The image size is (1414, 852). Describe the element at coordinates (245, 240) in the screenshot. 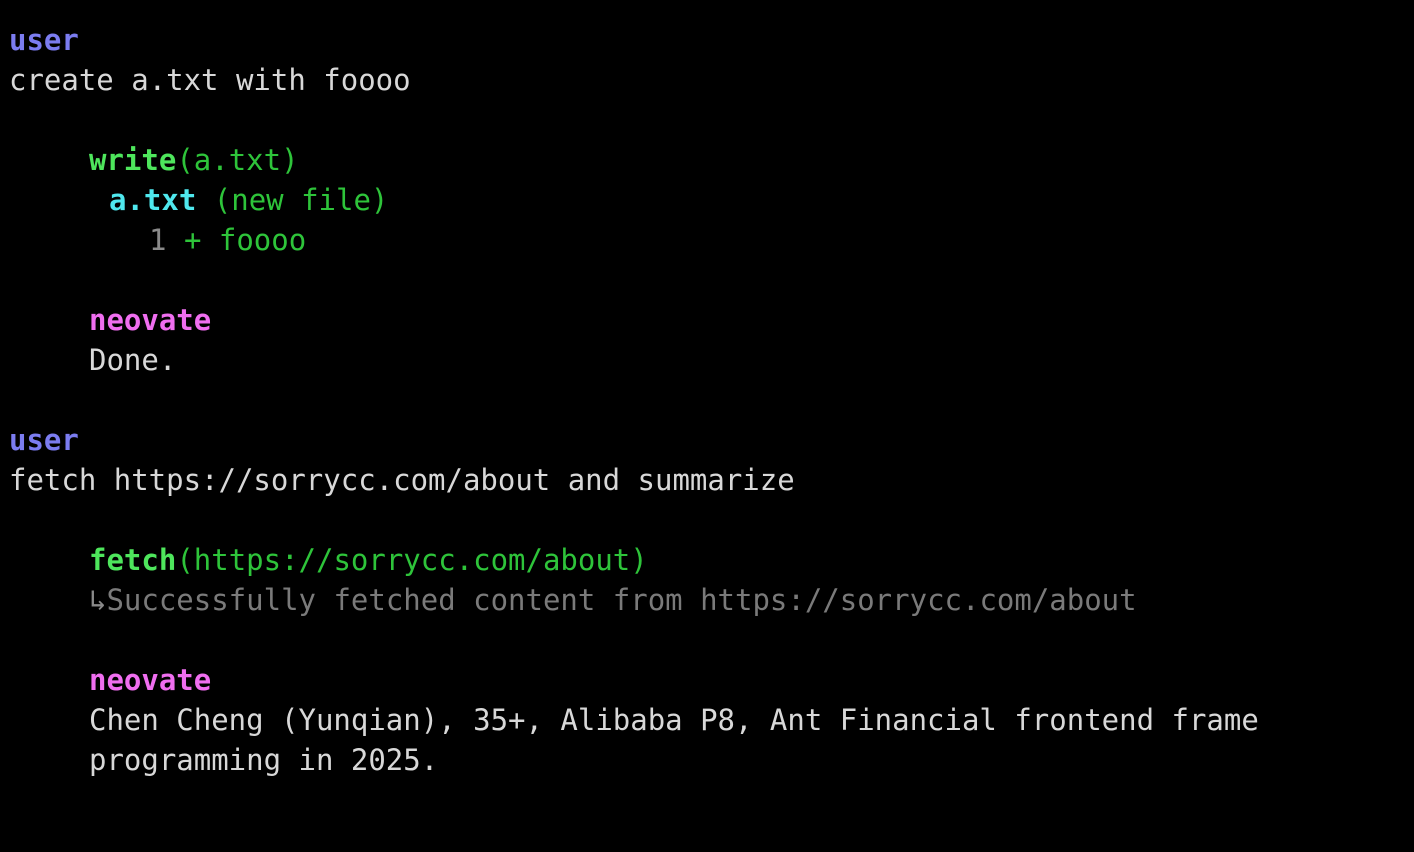

I see `diff-added-text: + foooo` at that location.